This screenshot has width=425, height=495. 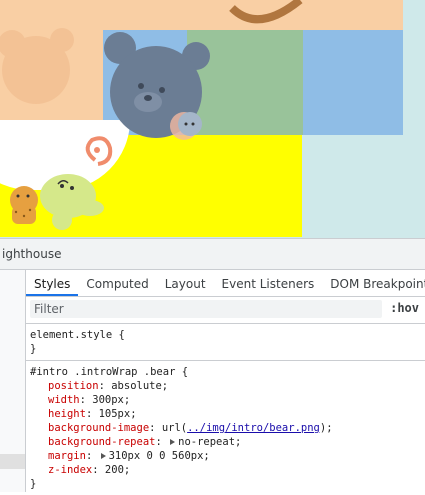 What do you see at coordinates (159, 456) in the screenshot?
I see `property-value: 310px 0 0 560px;` at bounding box center [159, 456].